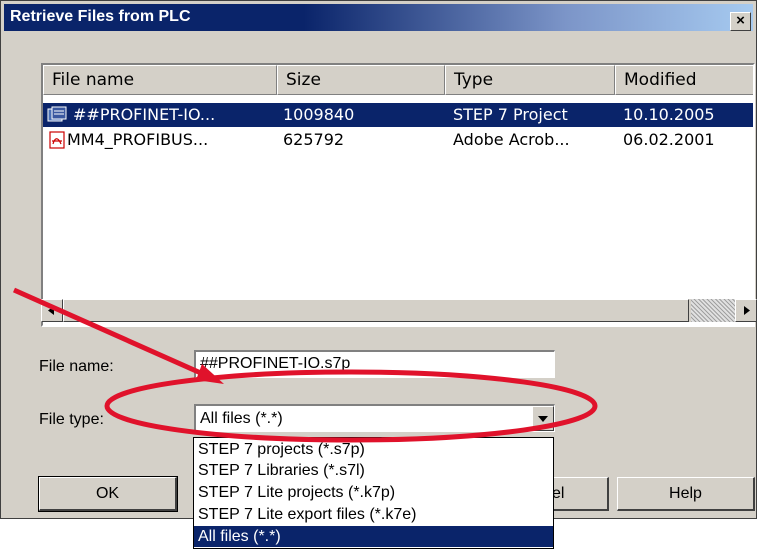 The width and height of the screenshot is (759, 550). I want to click on horizontal-scrollbar, so click(399, 310).